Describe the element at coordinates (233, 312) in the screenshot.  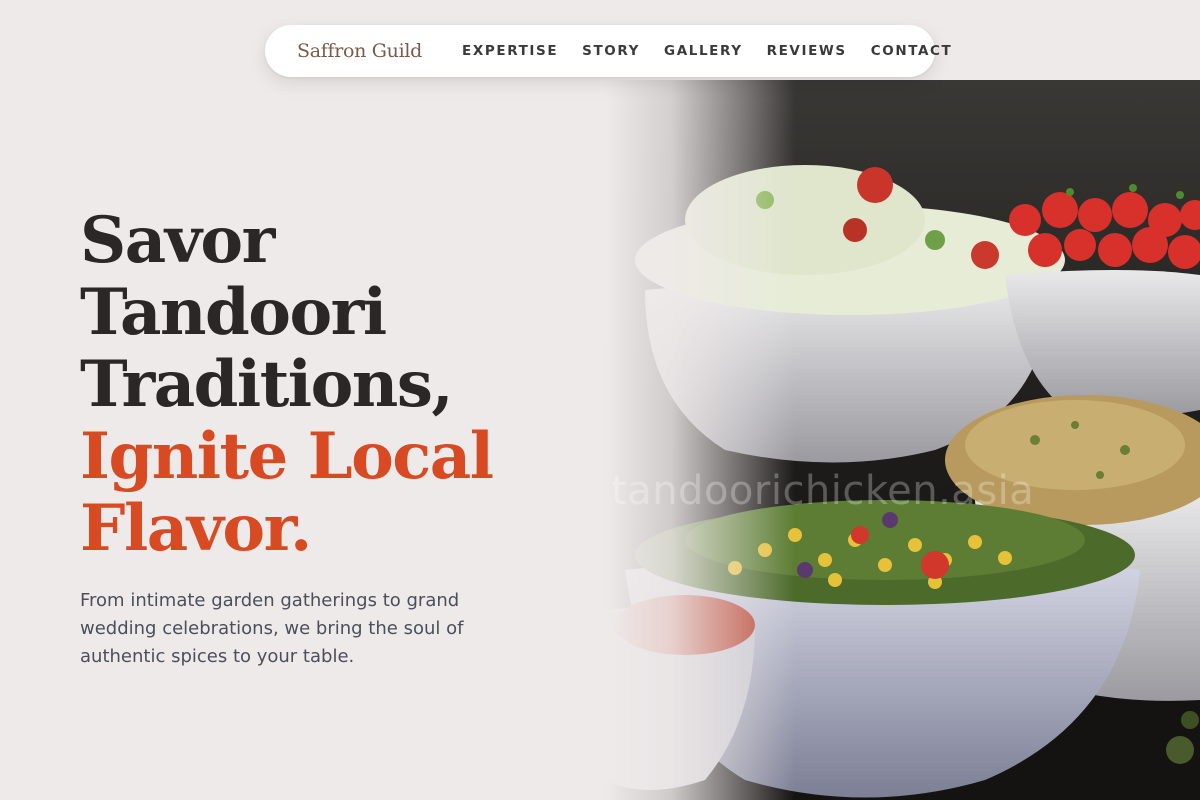
I see `headline-line-2: Tandoori` at that location.